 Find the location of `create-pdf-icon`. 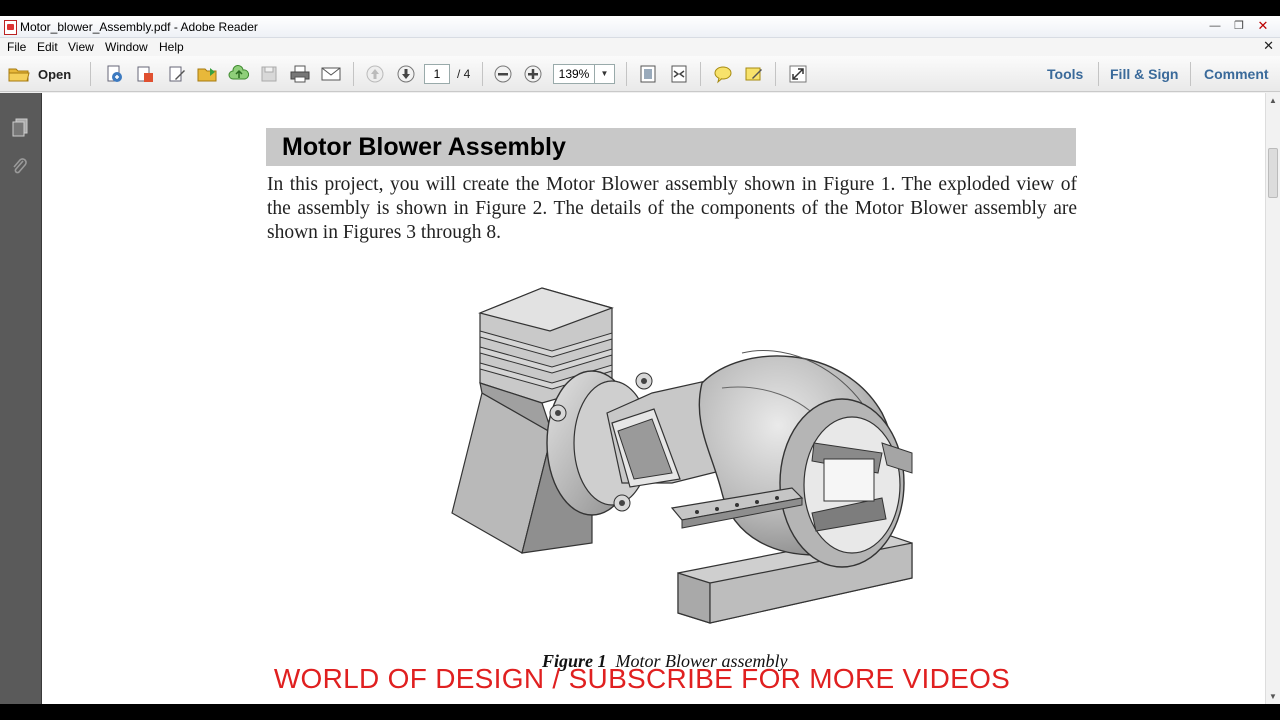

create-pdf-icon is located at coordinates (114, 73).